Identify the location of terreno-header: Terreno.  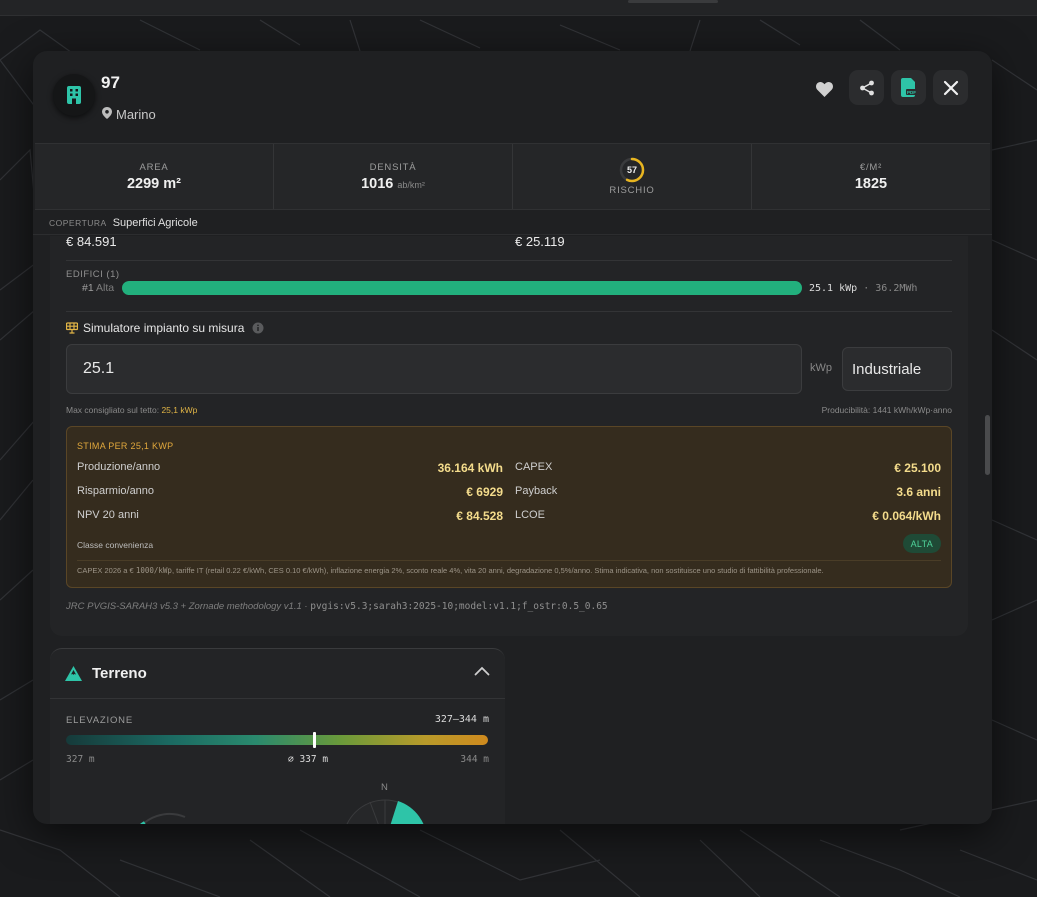
(277, 674).